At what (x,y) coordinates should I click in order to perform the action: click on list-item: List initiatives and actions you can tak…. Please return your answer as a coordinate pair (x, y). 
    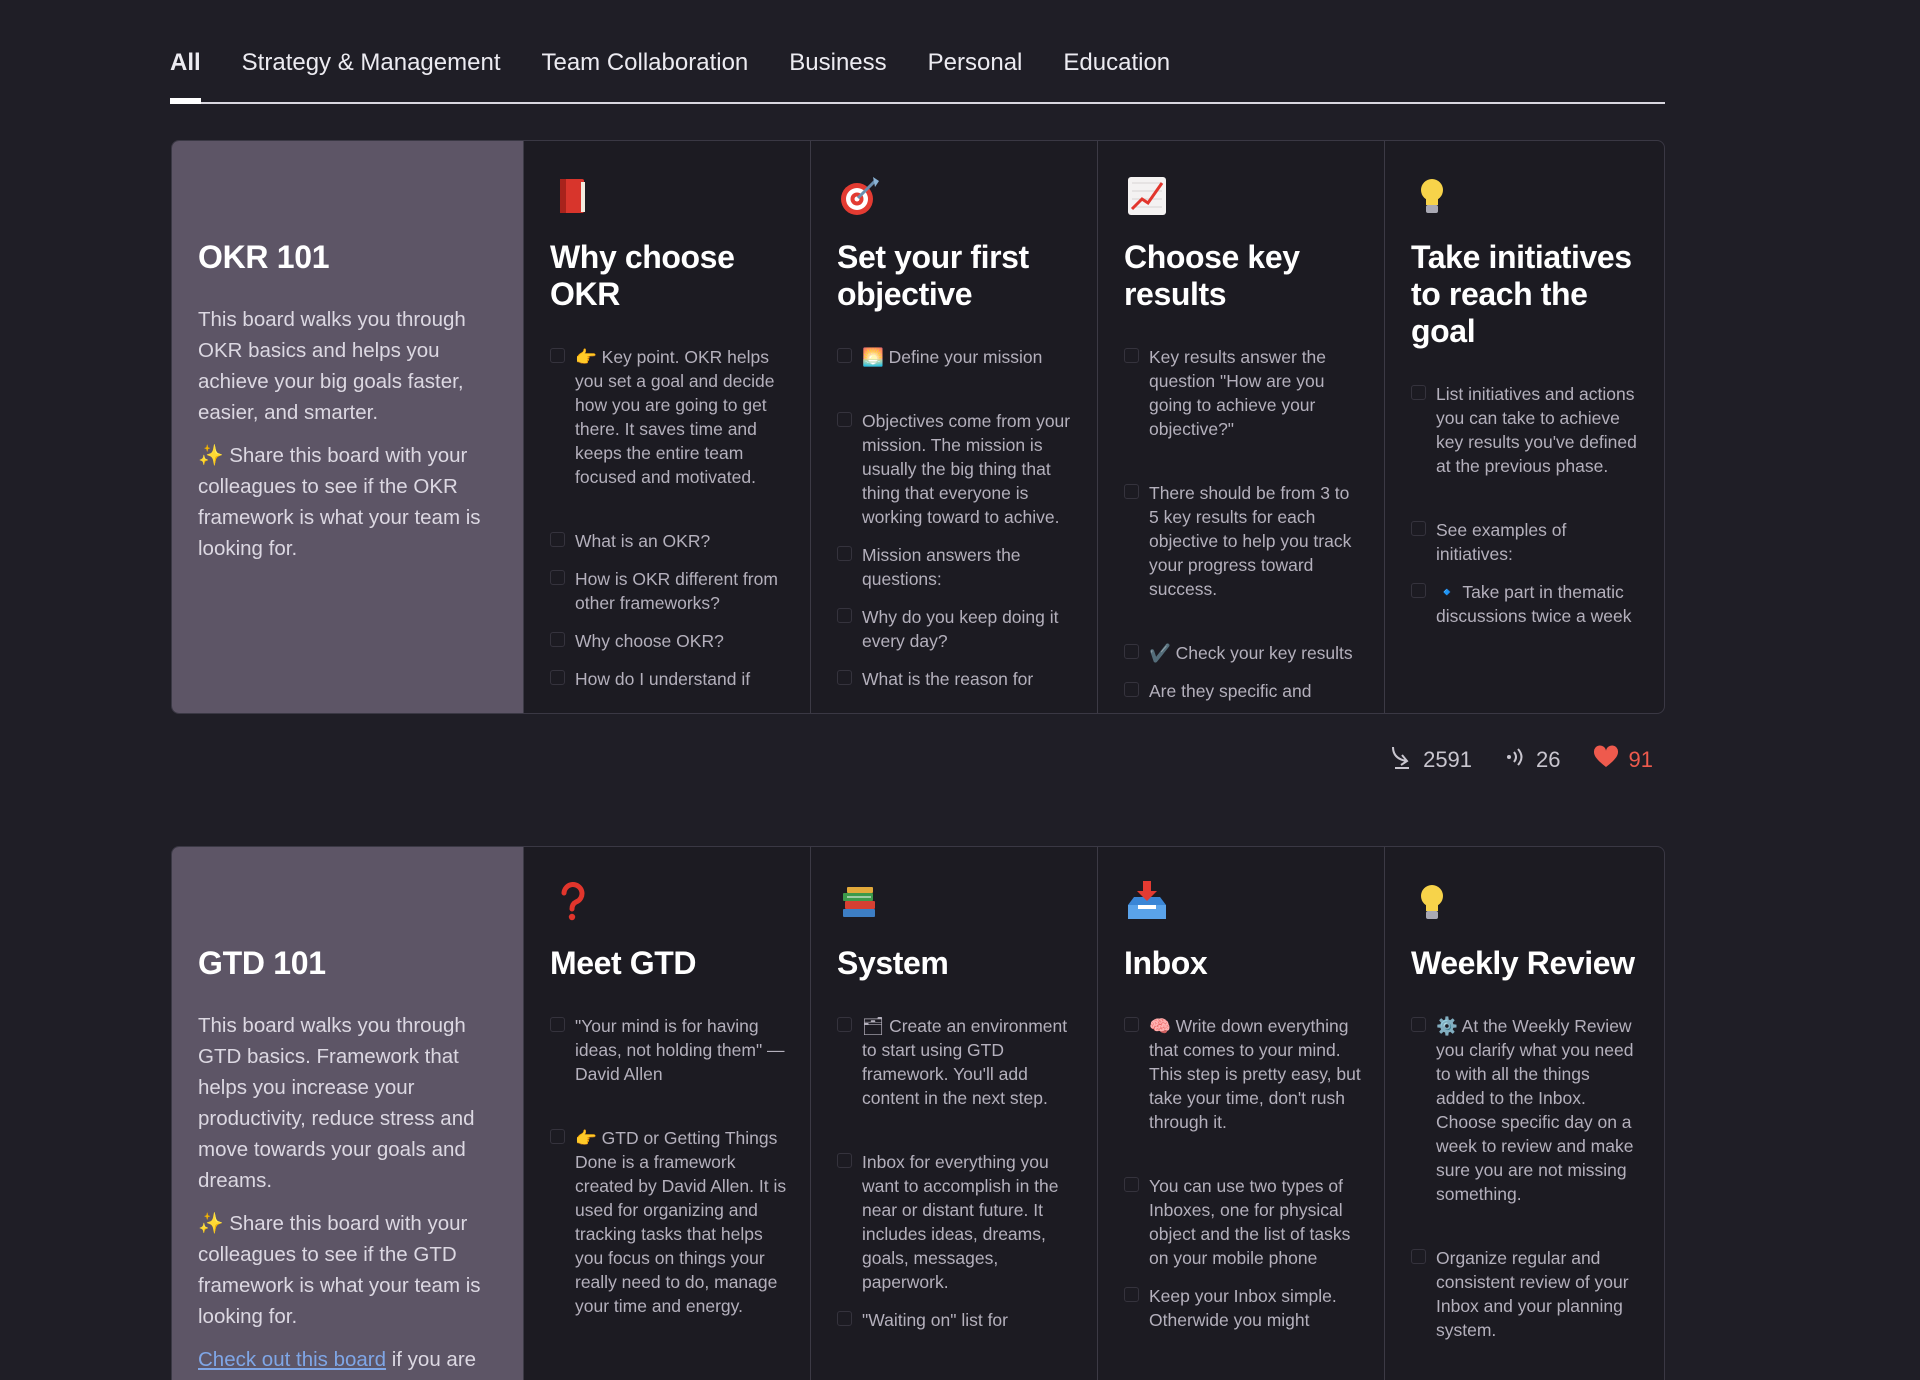
    Looking at the image, I should click on (1526, 430).